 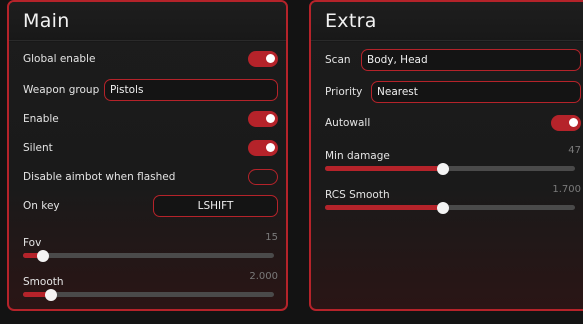 I want to click on autowall-row: Autowall, so click(x=453, y=123).